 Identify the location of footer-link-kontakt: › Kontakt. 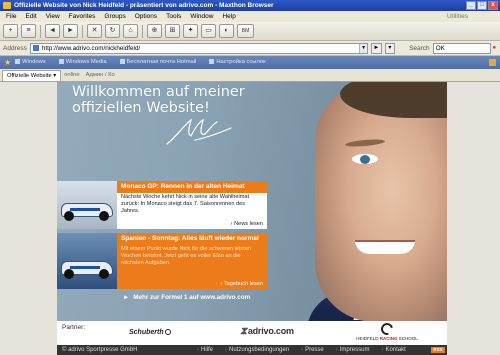
(396, 350).